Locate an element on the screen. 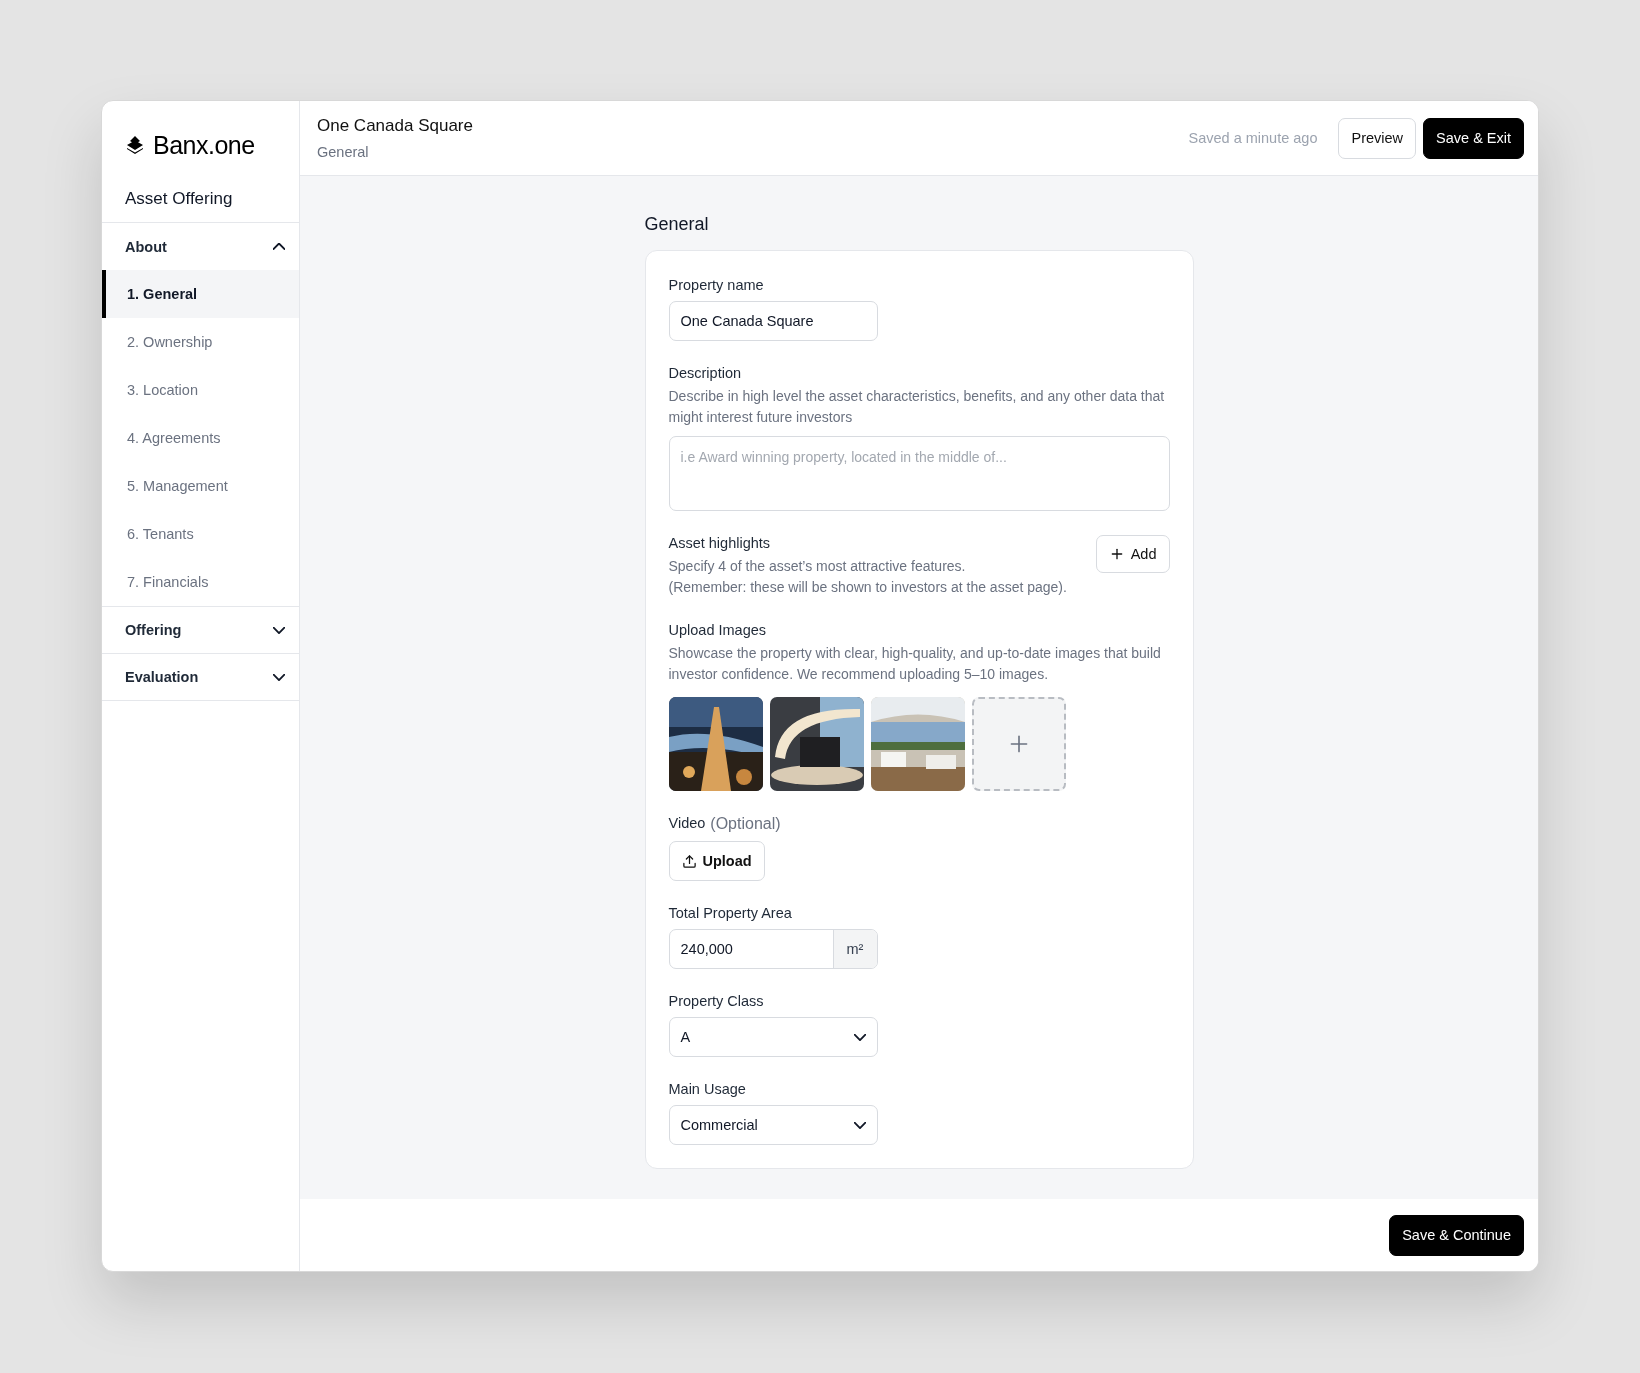 The width and height of the screenshot is (1640, 1373). sidebar-item: 4. Agreements is located at coordinates (200, 438).